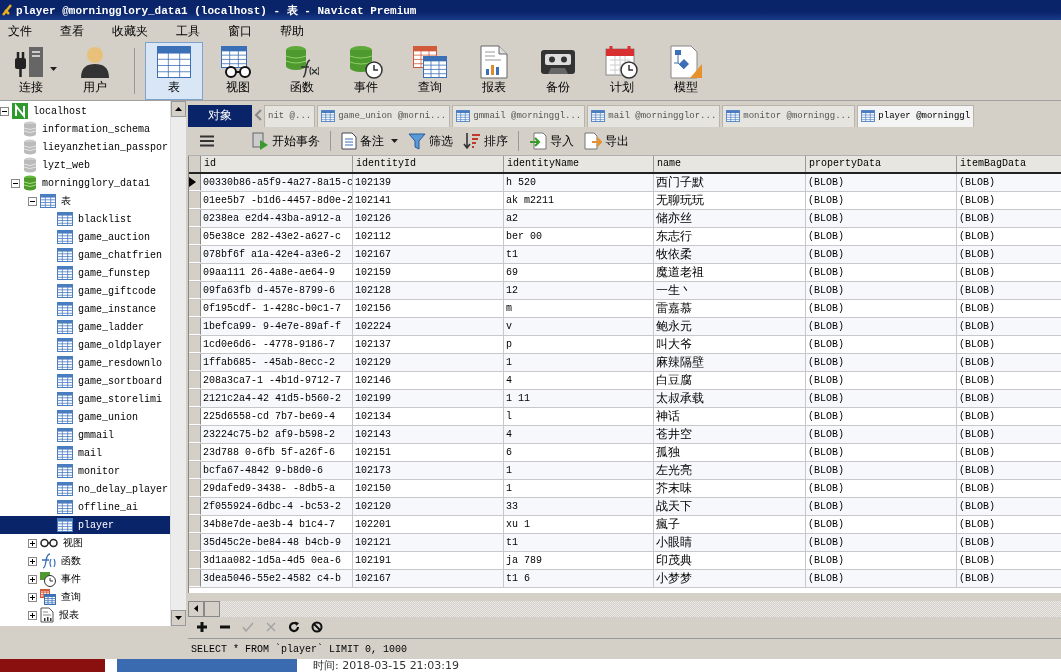 The height and width of the screenshot is (672, 1061). I want to click on scroll-left-icon, so click(196, 609).